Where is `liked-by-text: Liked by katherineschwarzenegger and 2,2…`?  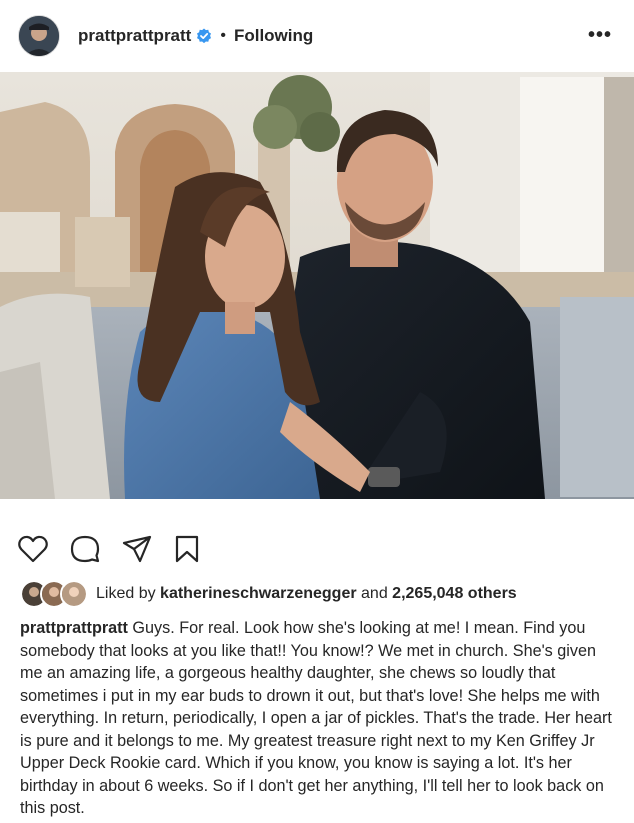 liked-by-text: Liked by katherineschwarzenegger and 2,2… is located at coordinates (306, 594).